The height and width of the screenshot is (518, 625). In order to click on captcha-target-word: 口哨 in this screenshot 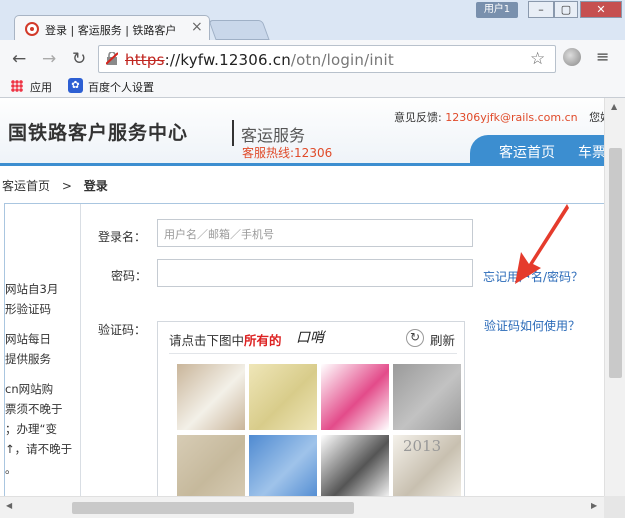, I will do `click(310, 338)`.